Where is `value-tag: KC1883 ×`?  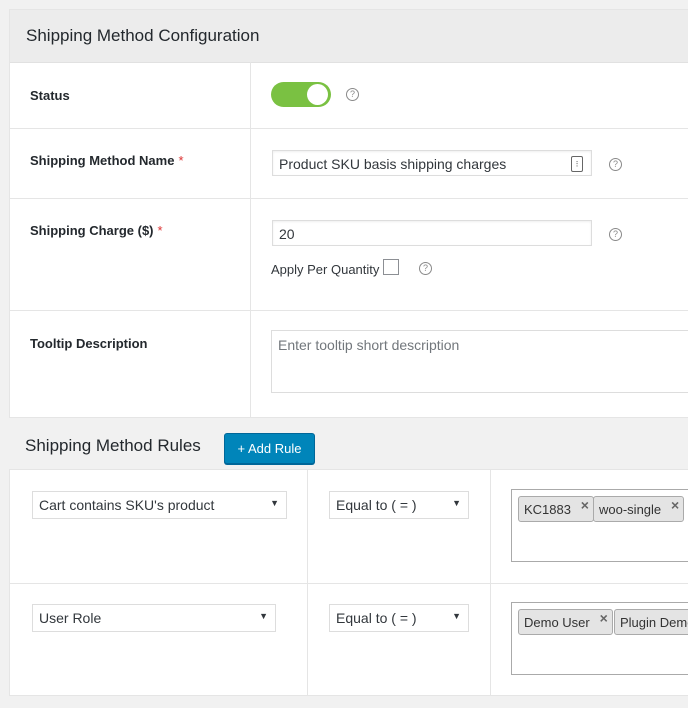
value-tag: KC1883 × is located at coordinates (556, 509).